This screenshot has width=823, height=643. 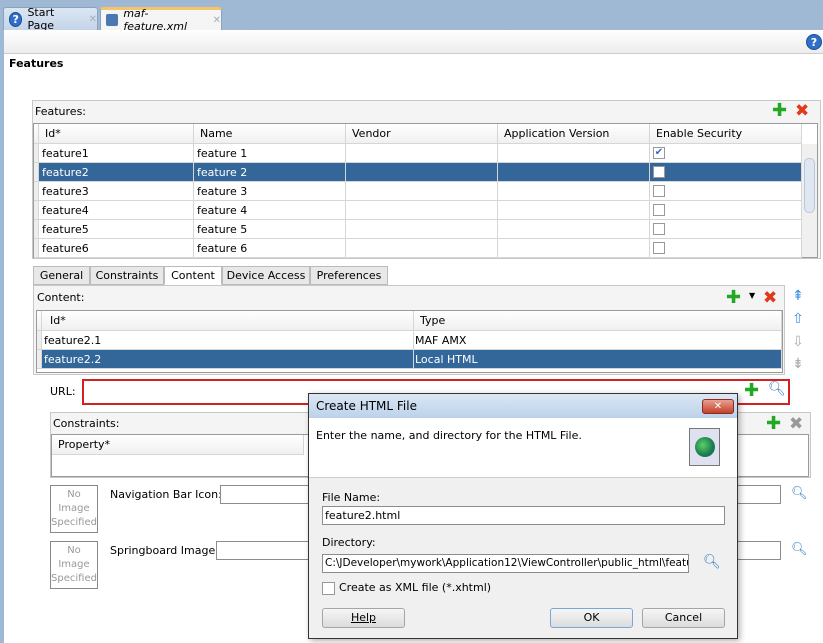 I want to click on column-header: Property*, so click(x=178, y=445).